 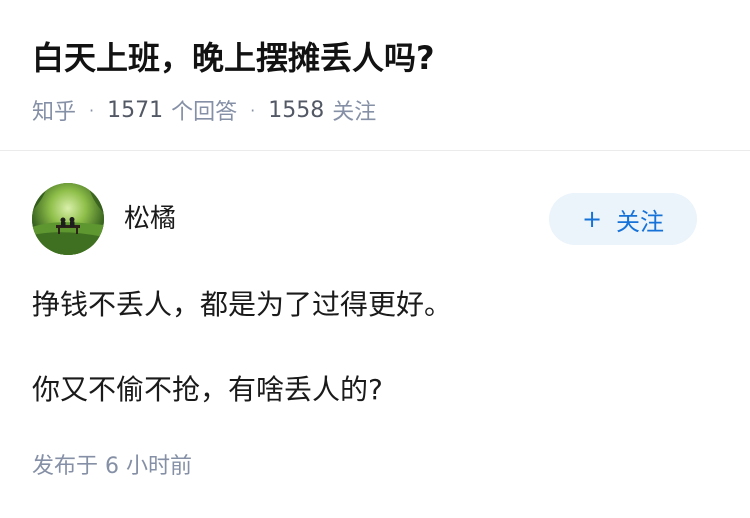 What do you see at coordinates (592, 219) in the screenshot?
I see `plus-icon: +` at bounding box center [592, 219].